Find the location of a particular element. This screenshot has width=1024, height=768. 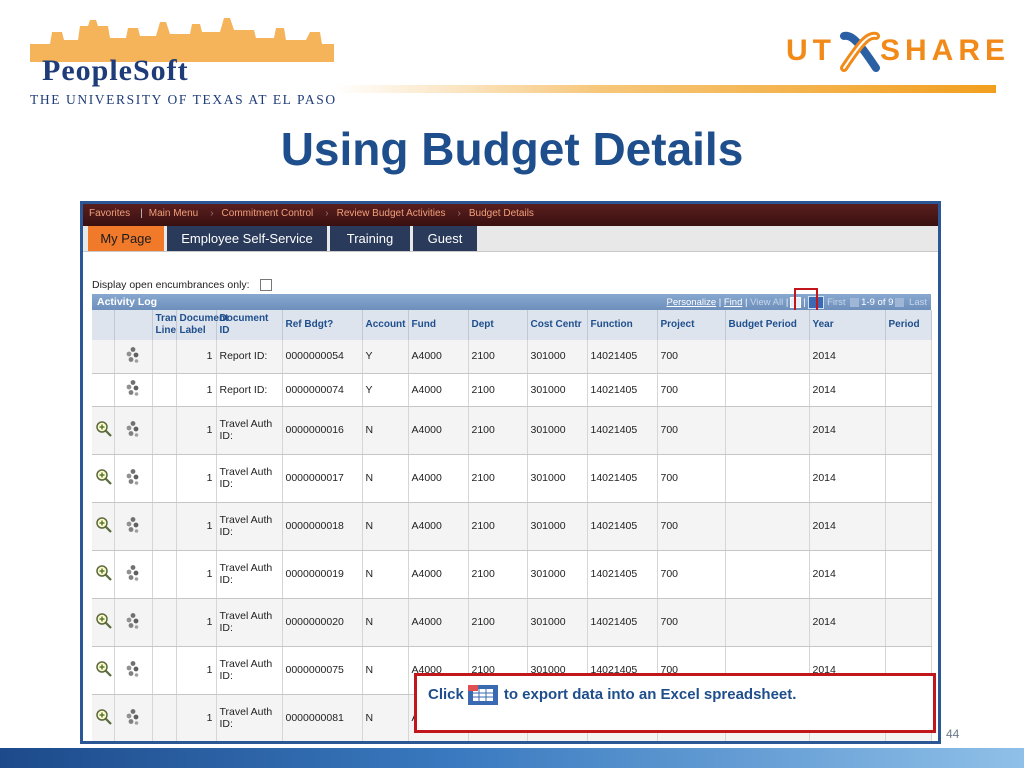

header-col-document-label: Document ID is located at coordinates (249, 325).